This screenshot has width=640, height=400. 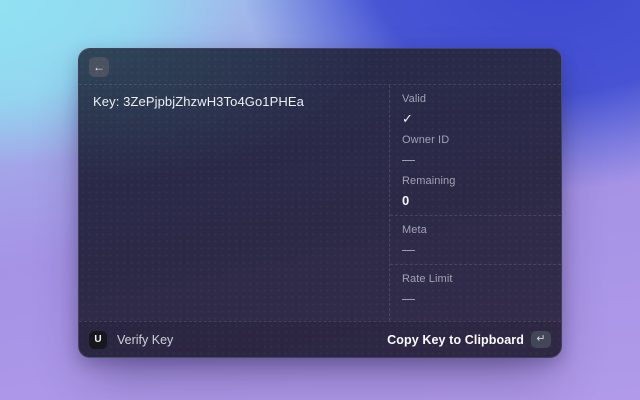 I want to click on details-section-meta: Meta —, so click(x=475, y=239).